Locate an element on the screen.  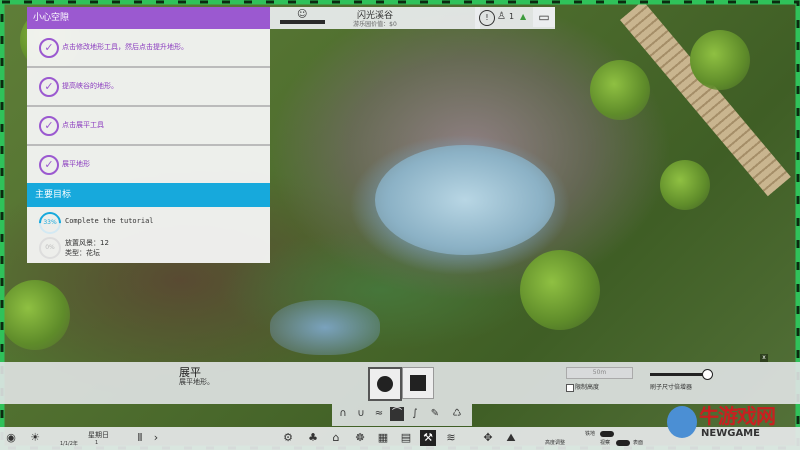
limit-height-label: 限制高度 is located at coordinates (587, 387).